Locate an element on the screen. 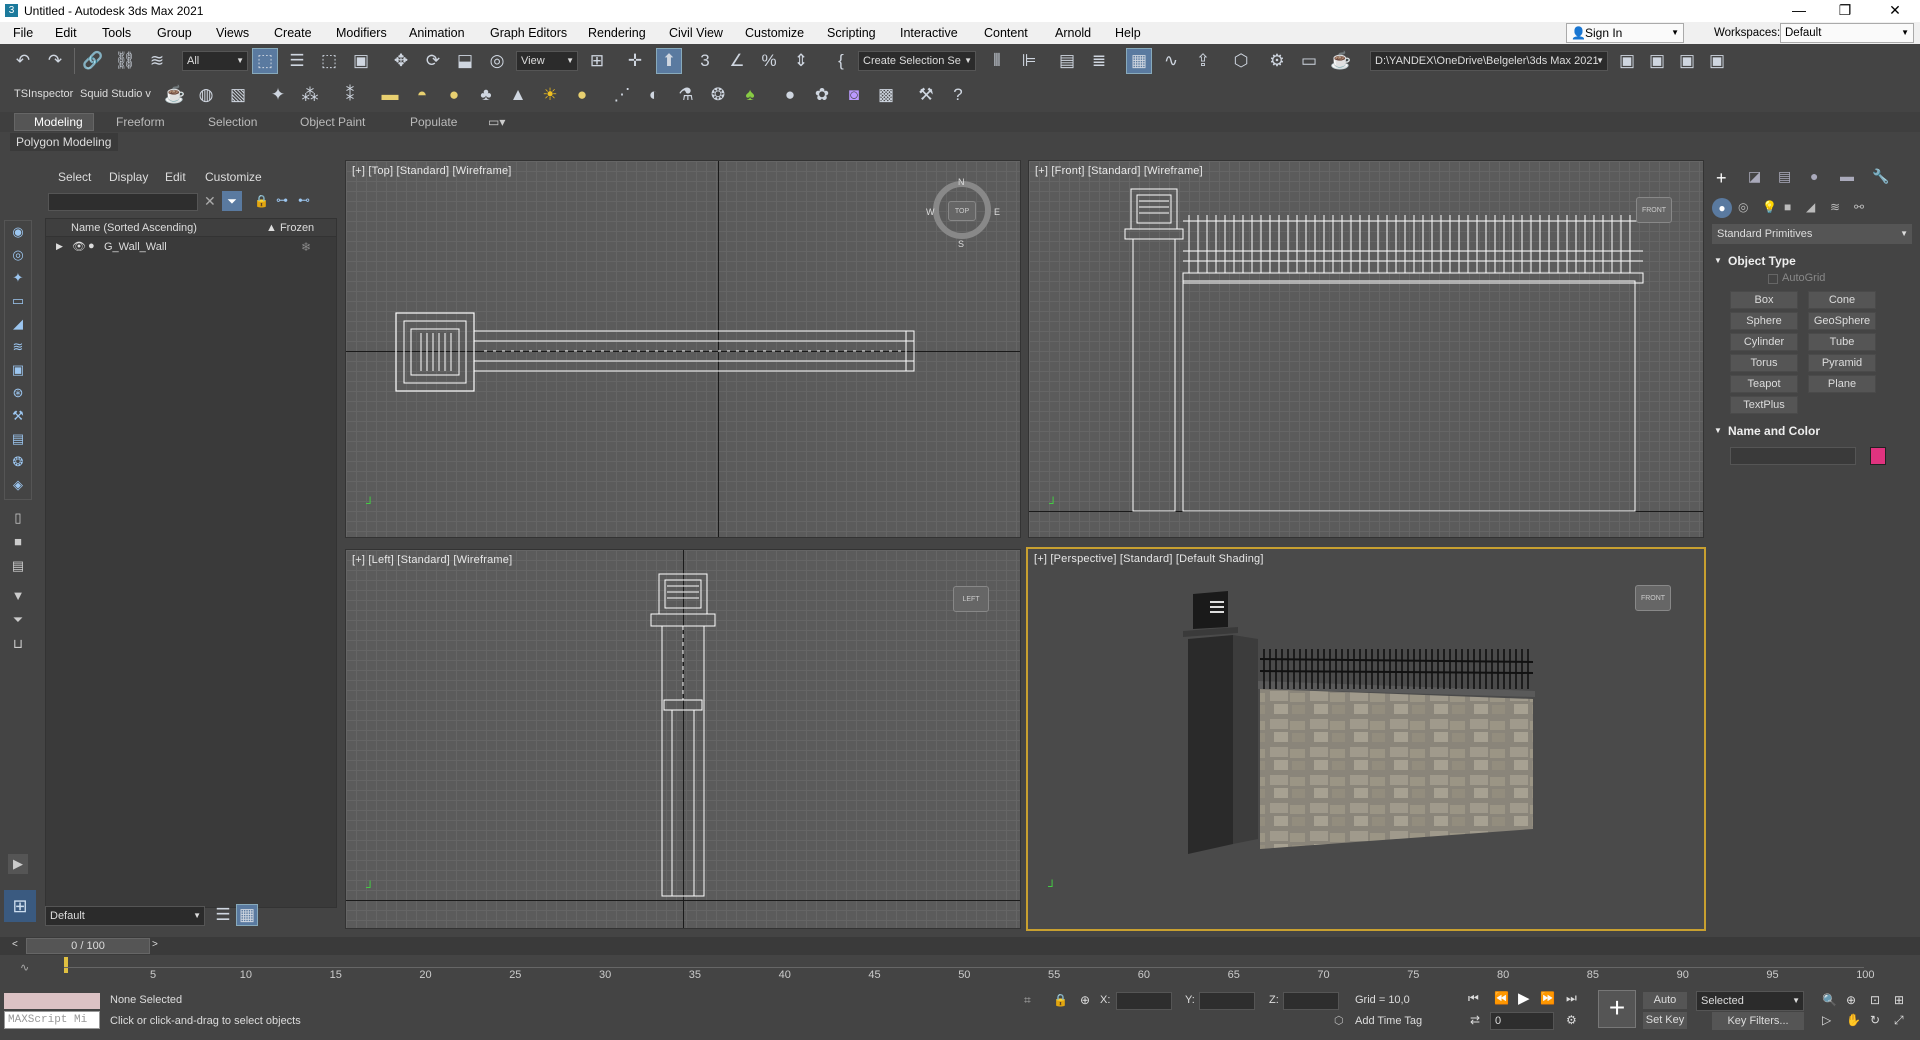  sun-icon: ☀ is located at coordinates (550, 95).